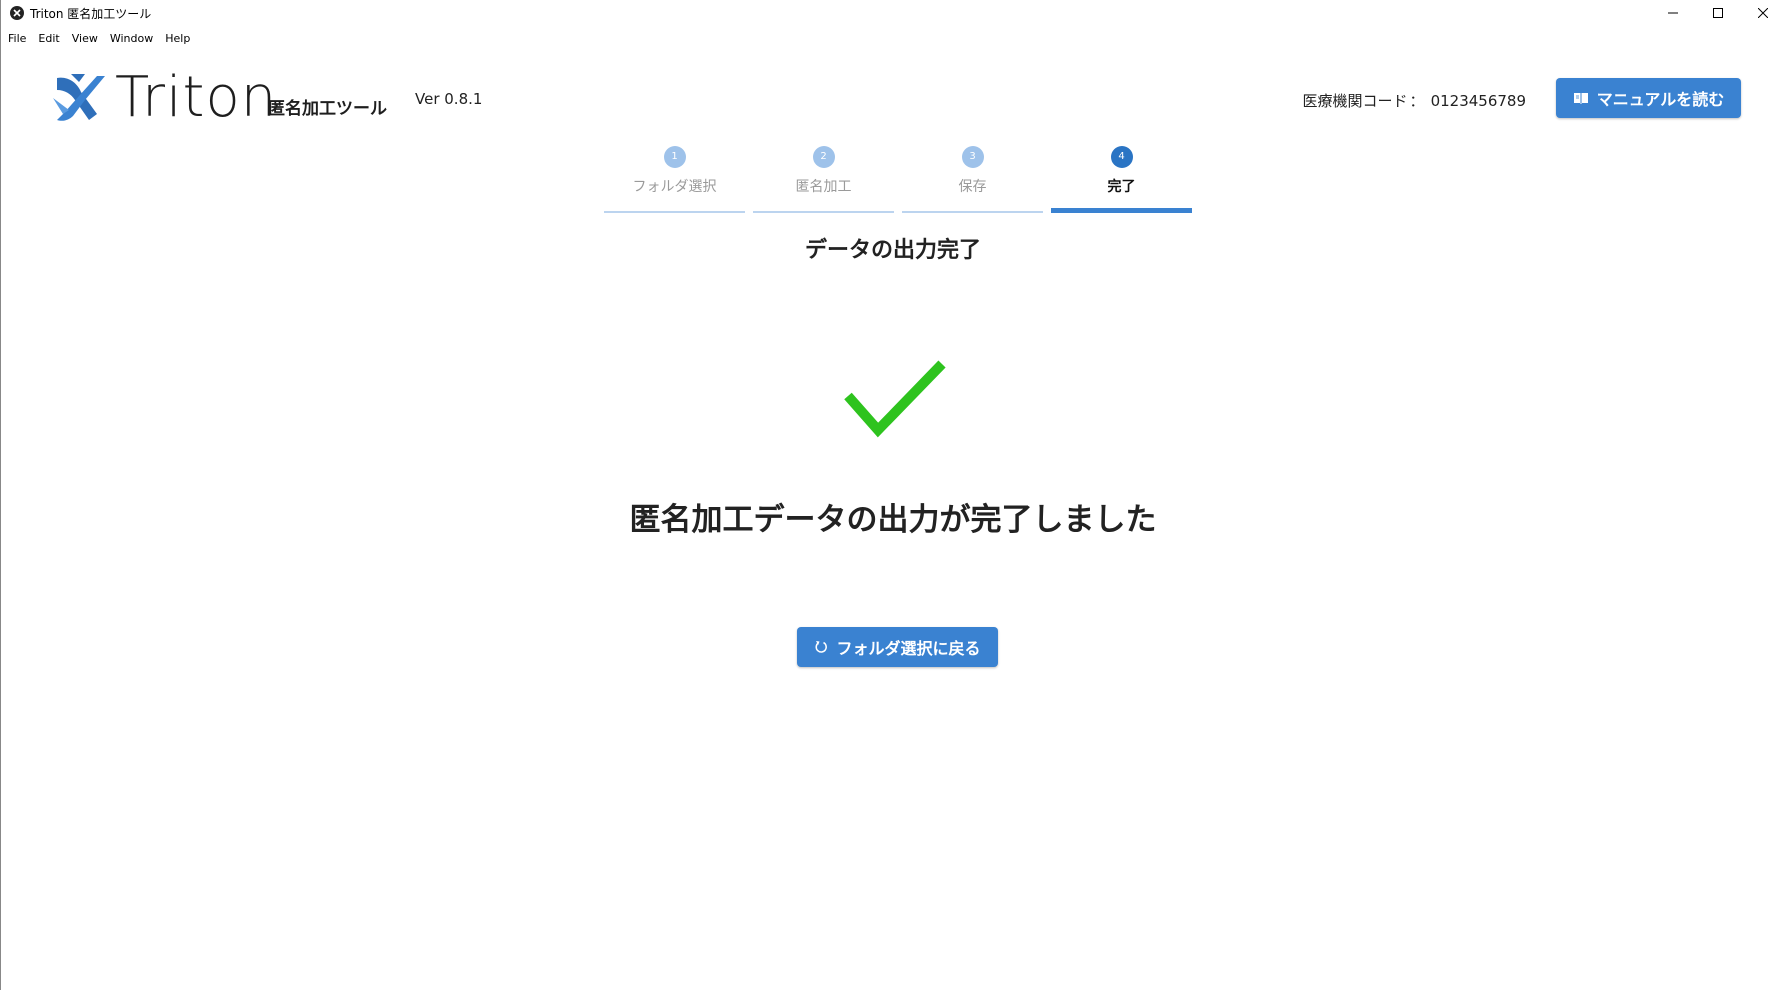 The width and height of the screenshot is (1785, 990). What do you see at coordinates (449, 99) in the screenshot?
I see `version-label: Ver 0.8.1` at bounding box center [449, 99].